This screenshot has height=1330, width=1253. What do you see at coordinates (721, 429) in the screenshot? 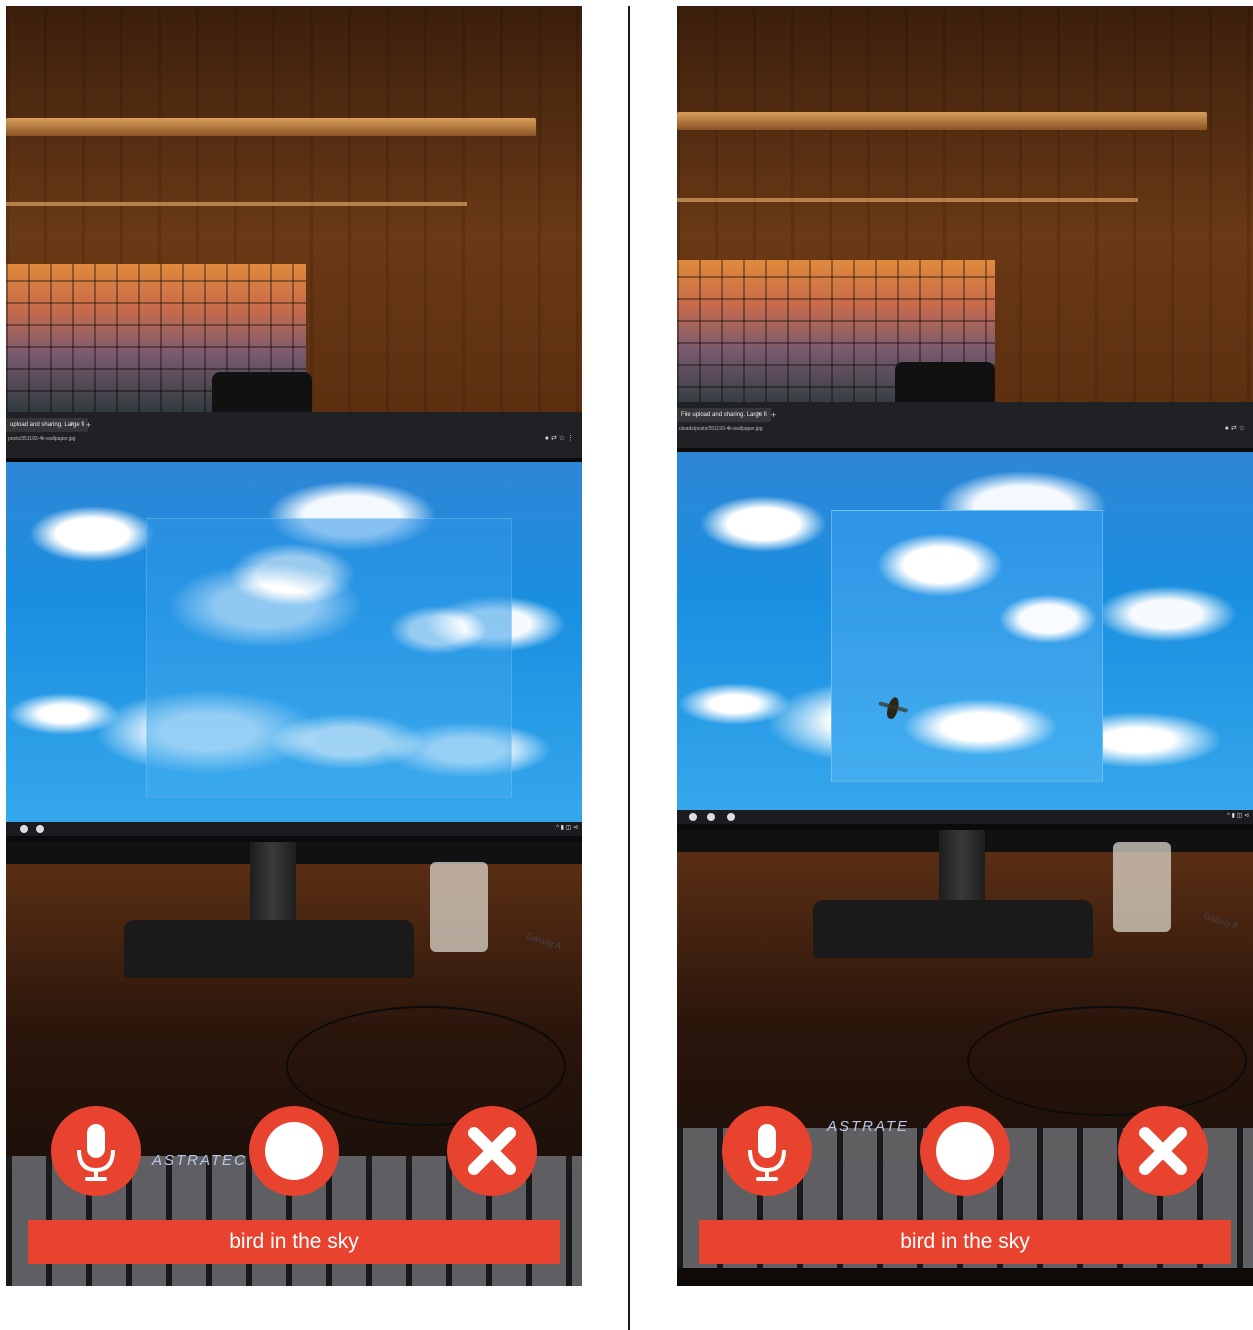
I see `url-bar: oloads/posts/351193-4k-wallpaper.jpg` at bounding box center [721, 429].